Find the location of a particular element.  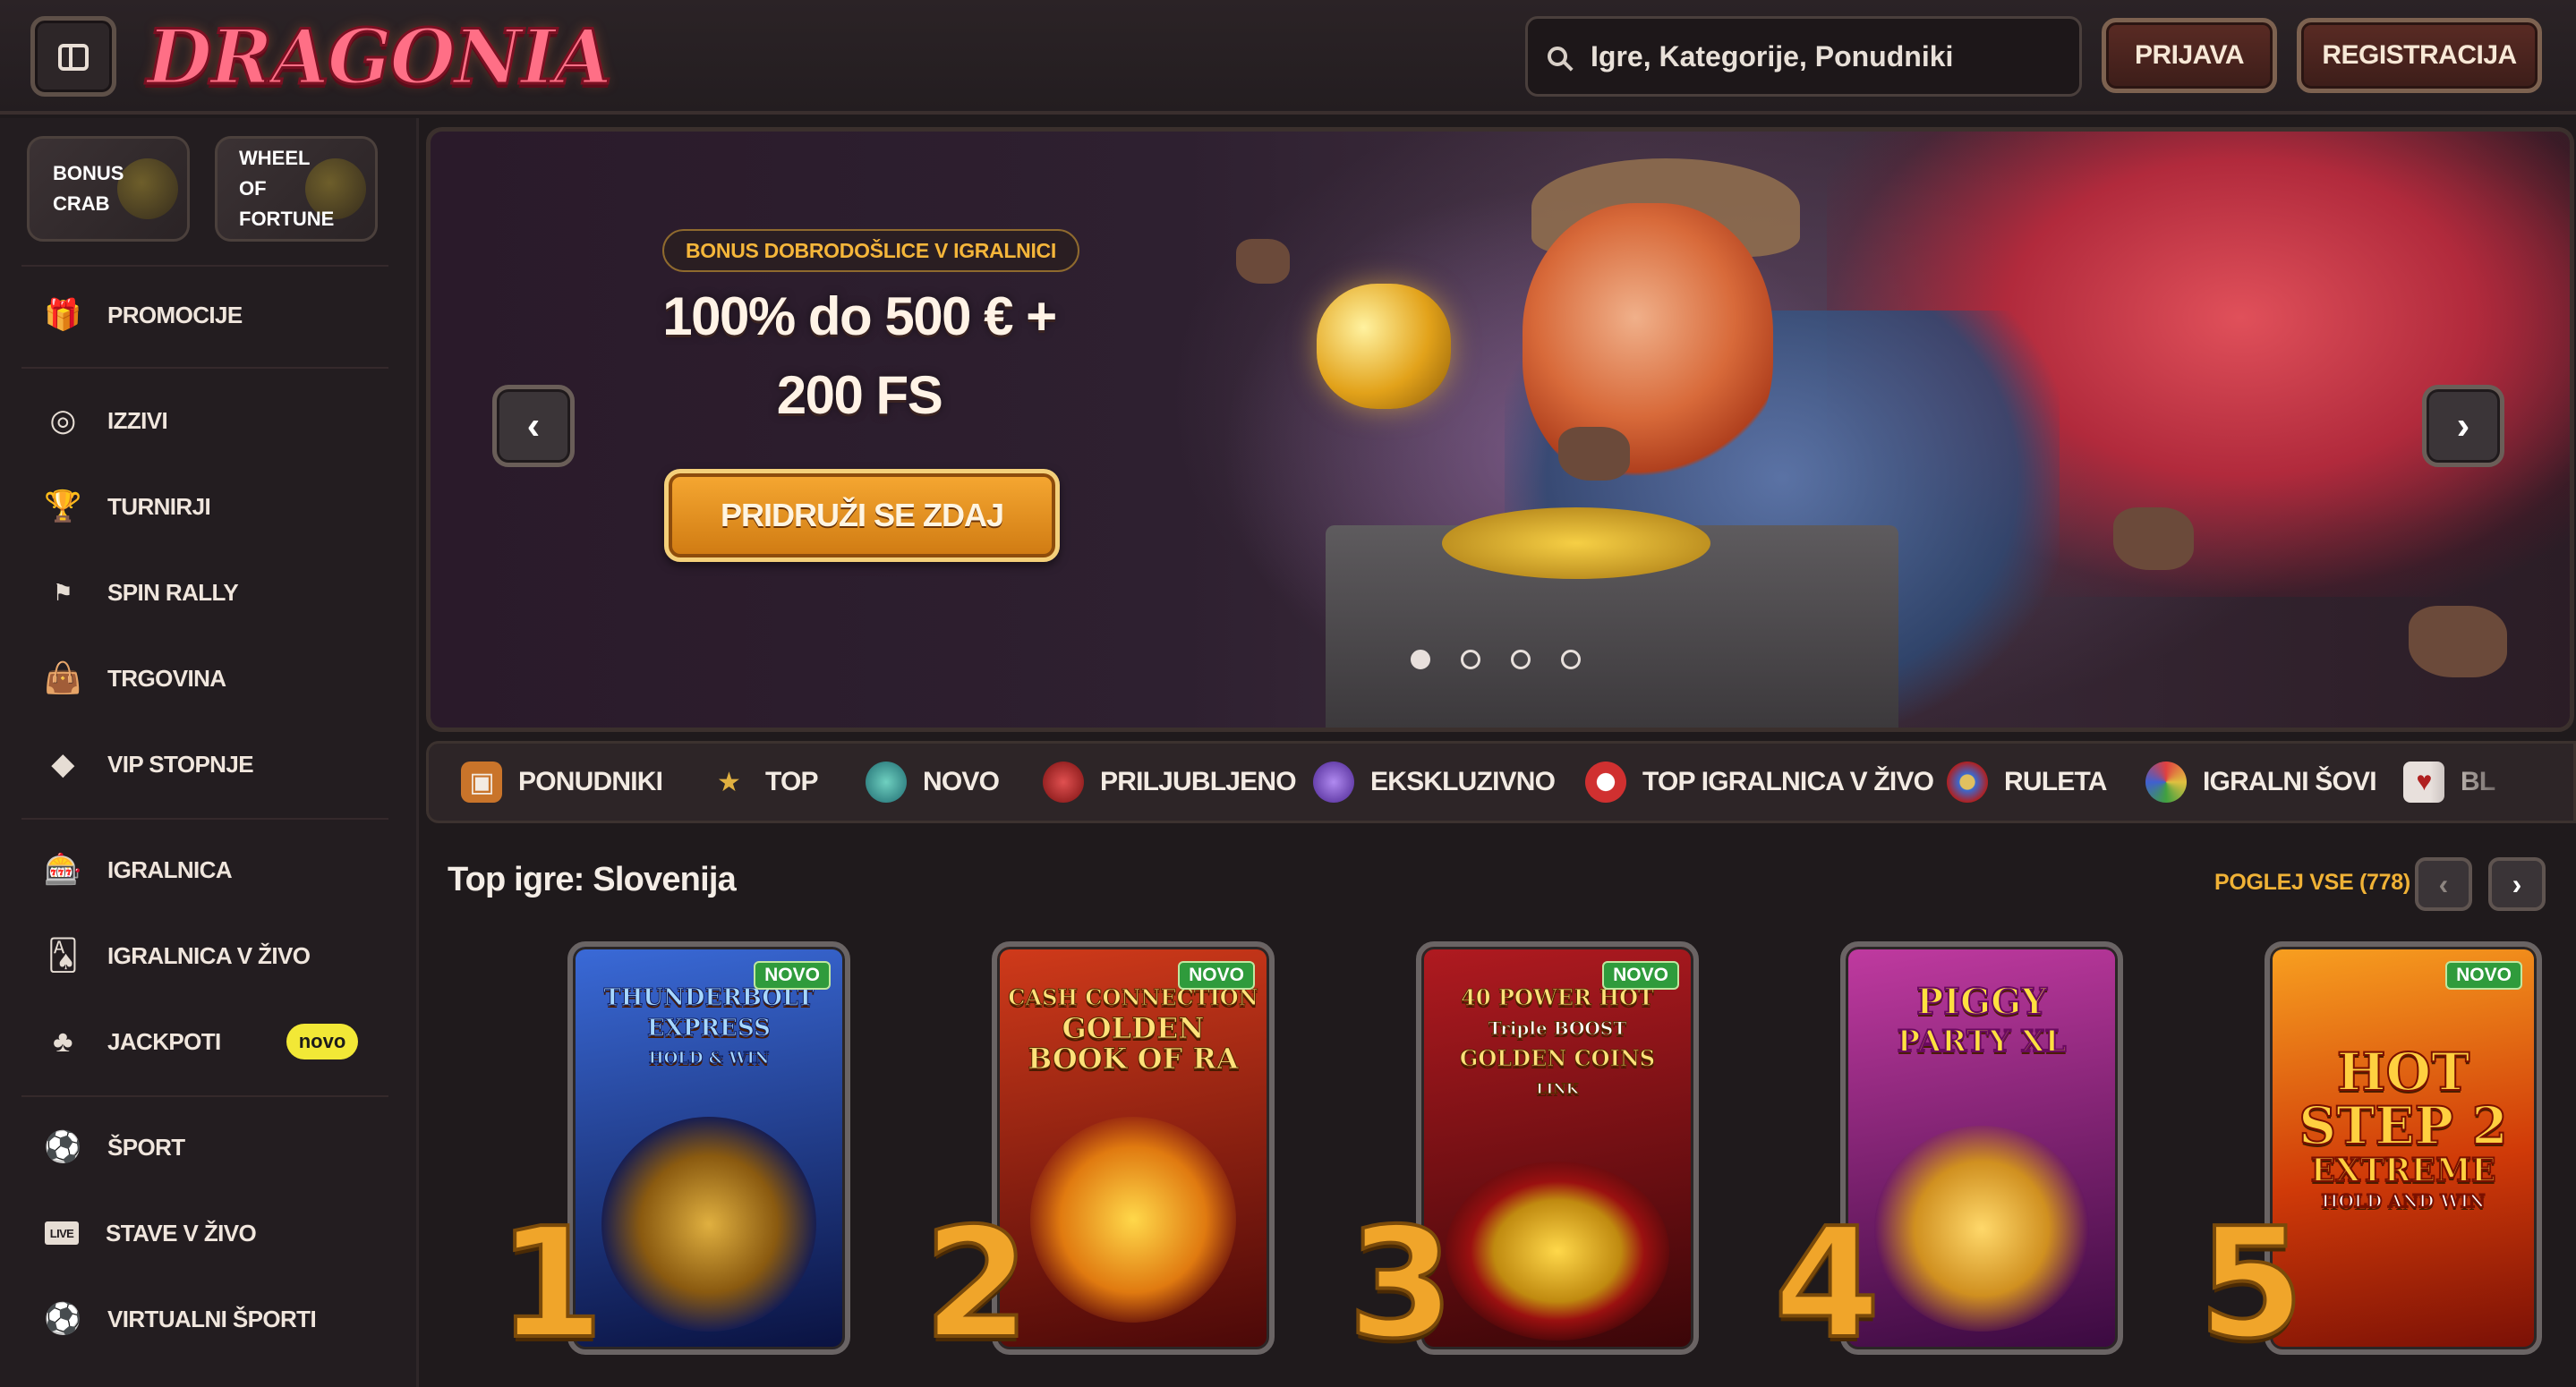

tab-label: TOP is located at coordinates (792, 782).